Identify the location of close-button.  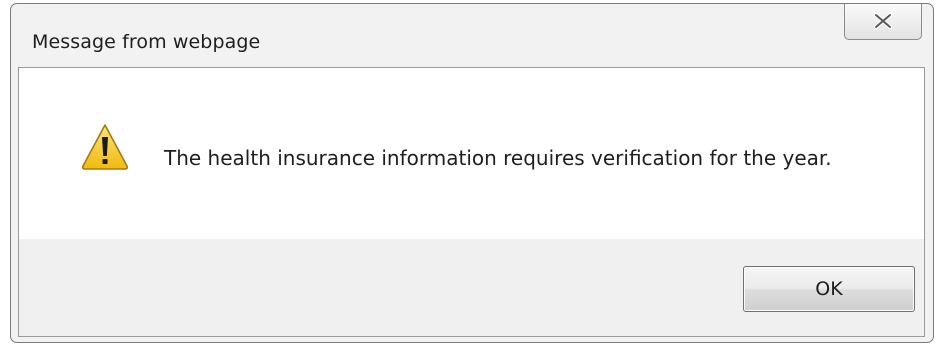
(883, 22).